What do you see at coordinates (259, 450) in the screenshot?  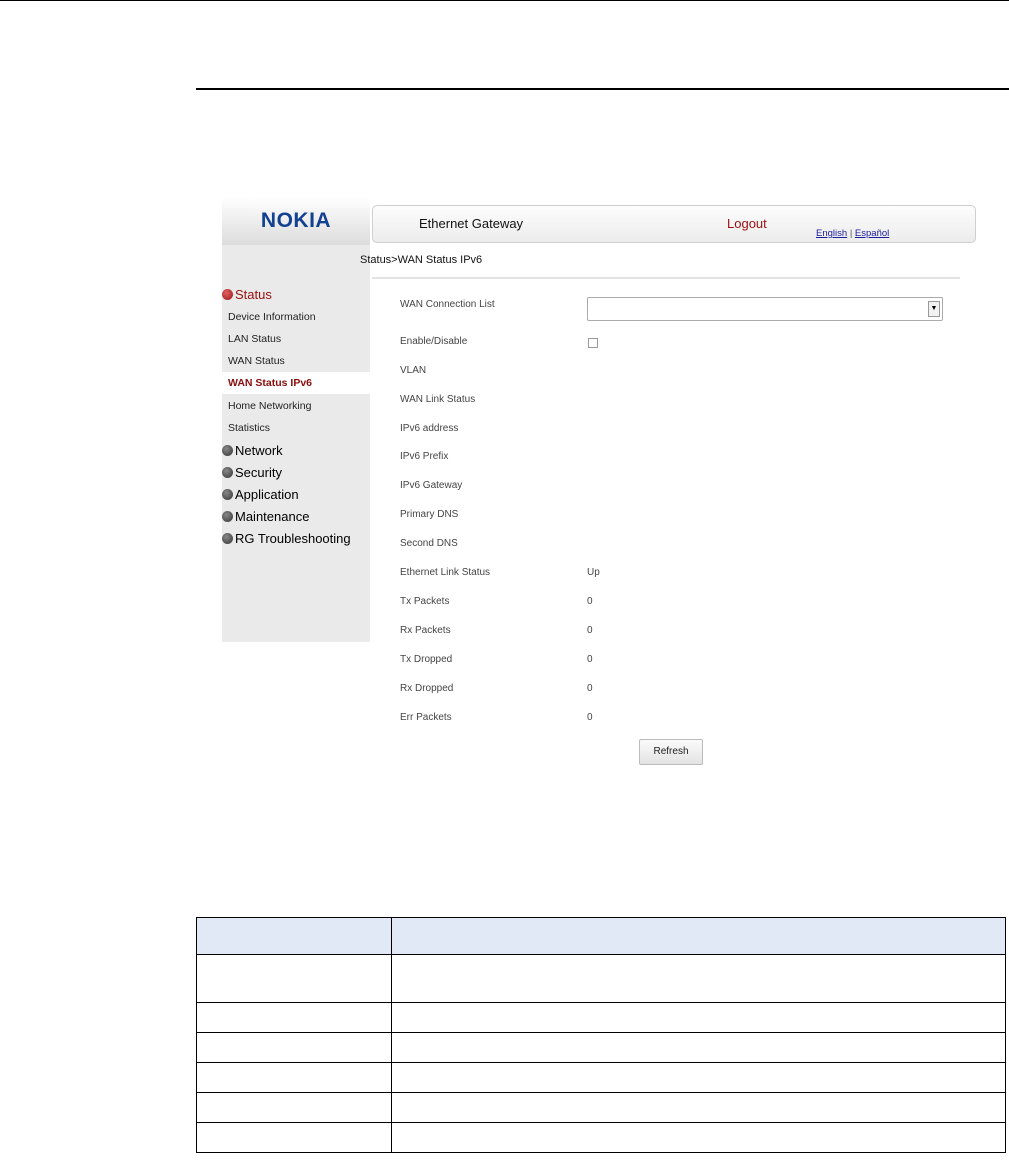 I see `sidebar-section-label: Network` at bounding box center [259, 450].